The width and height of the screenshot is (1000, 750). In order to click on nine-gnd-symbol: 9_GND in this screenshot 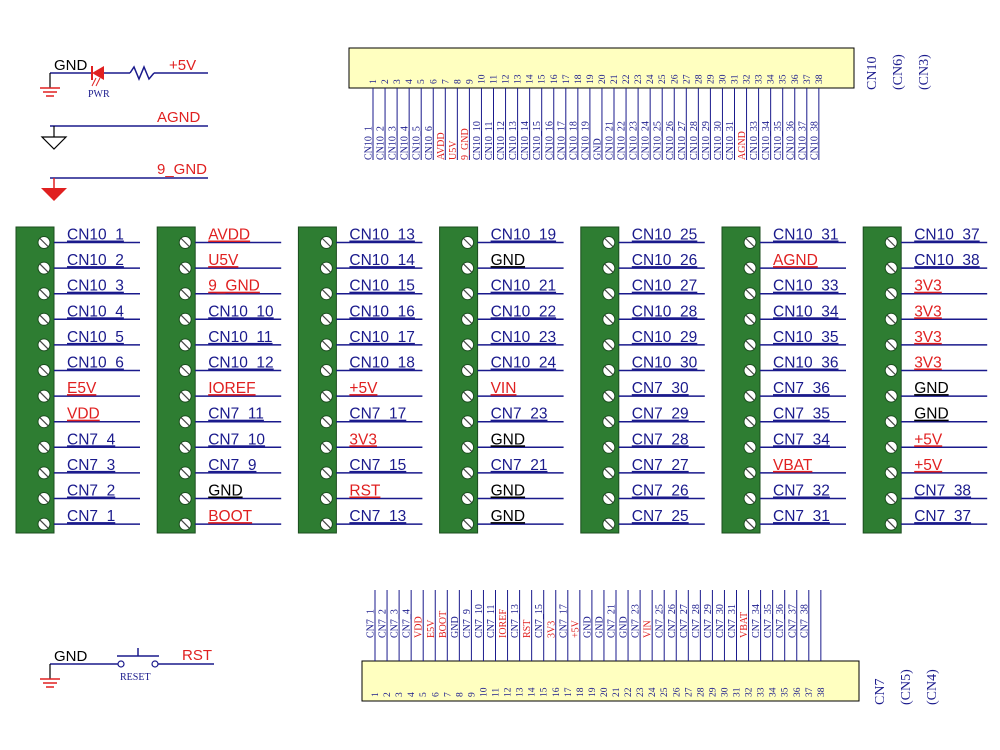, I will do `click(124, 181)`.